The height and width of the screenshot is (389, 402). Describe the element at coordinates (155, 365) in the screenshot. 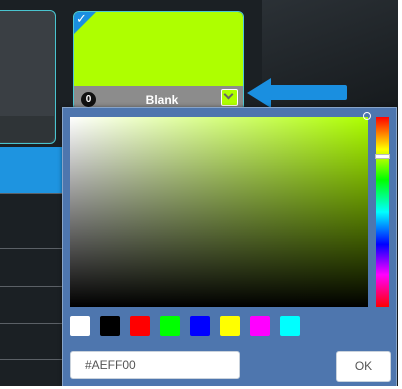

I see `hex-color-input` at that location.